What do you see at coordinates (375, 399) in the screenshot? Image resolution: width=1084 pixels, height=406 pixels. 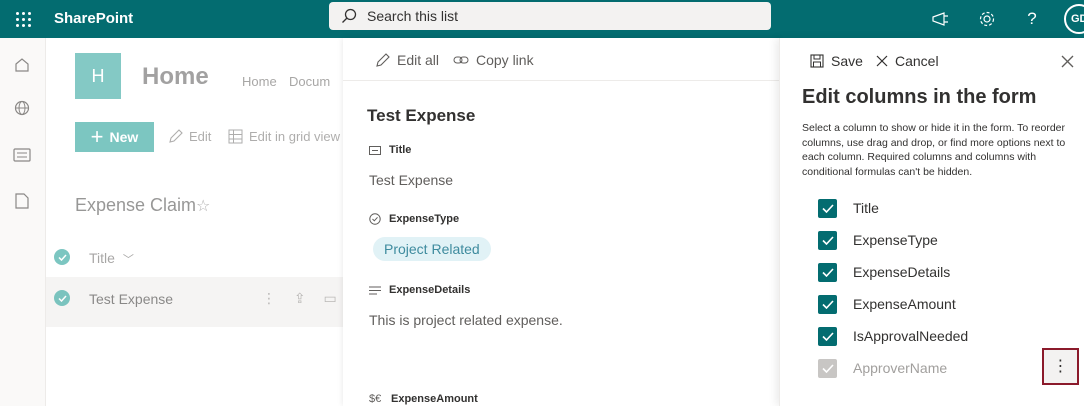 I see `currency-field-icon: $€` at bounding box center [375, 399].